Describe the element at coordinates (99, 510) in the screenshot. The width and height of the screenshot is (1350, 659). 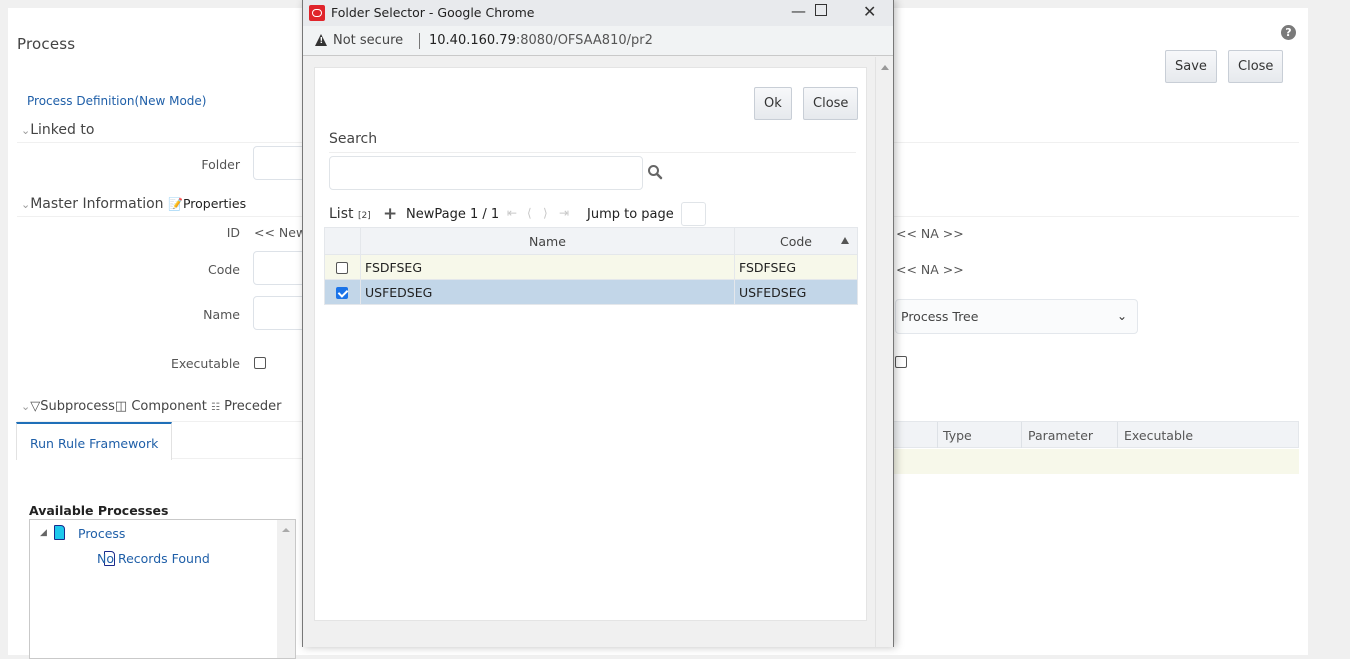
I see `available-processes-title: Available Processes` at that location.